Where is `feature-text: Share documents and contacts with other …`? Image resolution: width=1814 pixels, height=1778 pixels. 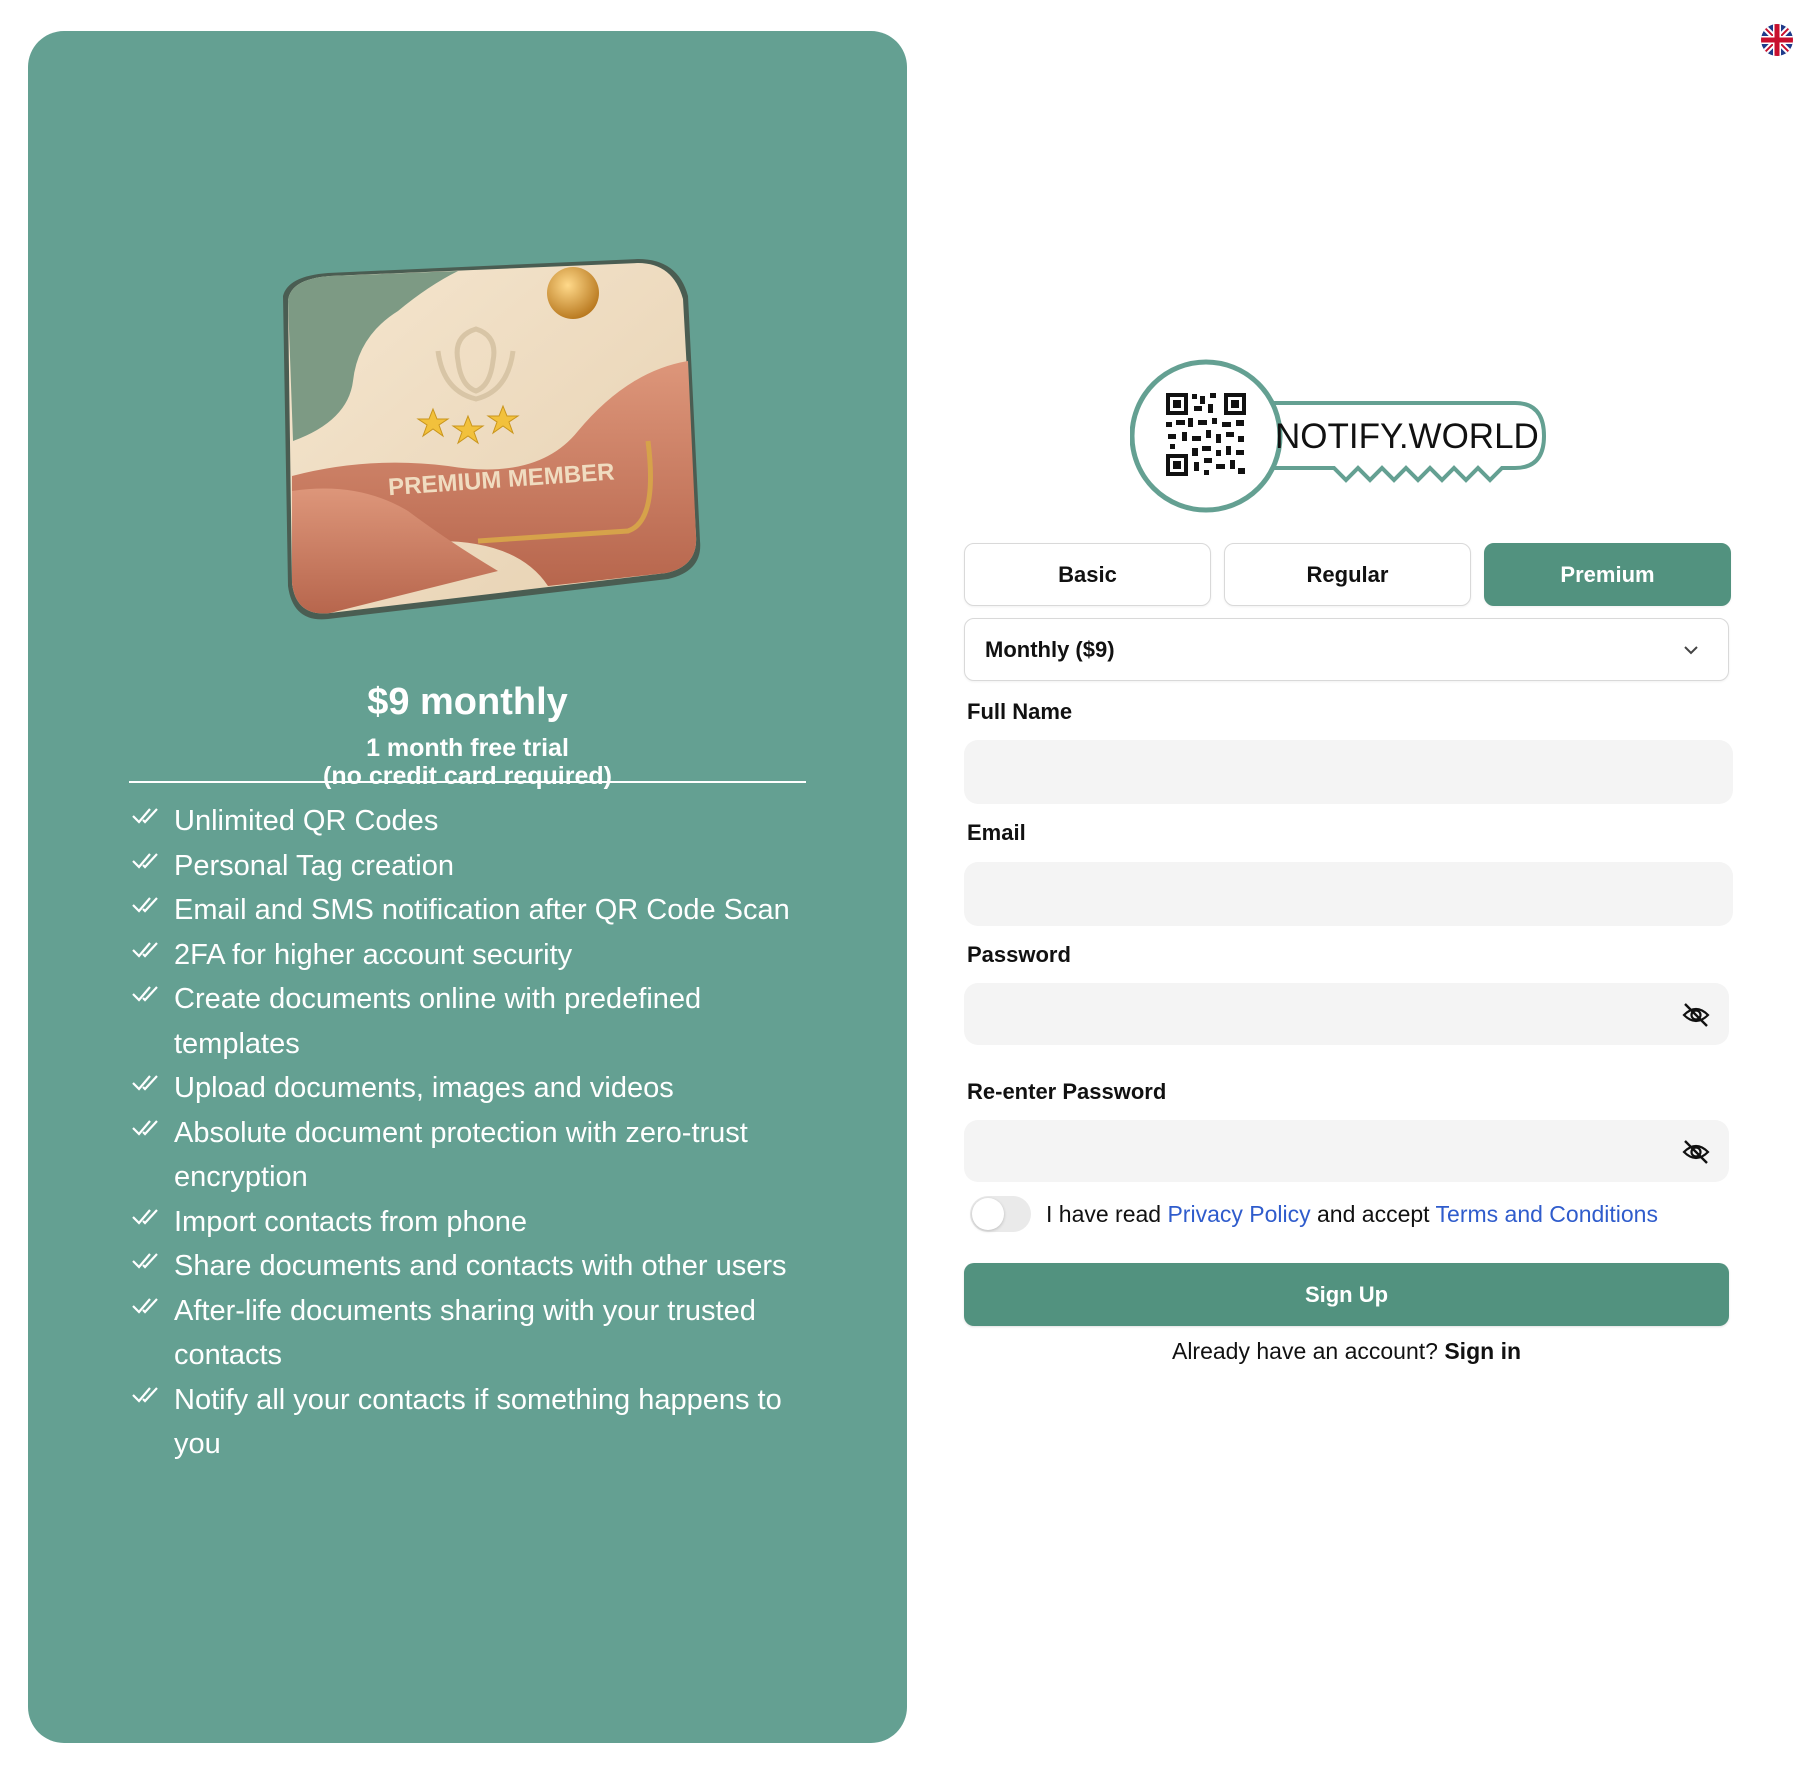
feature-text: Share documents and contacts with other … is located at coordinates (480, 1266).